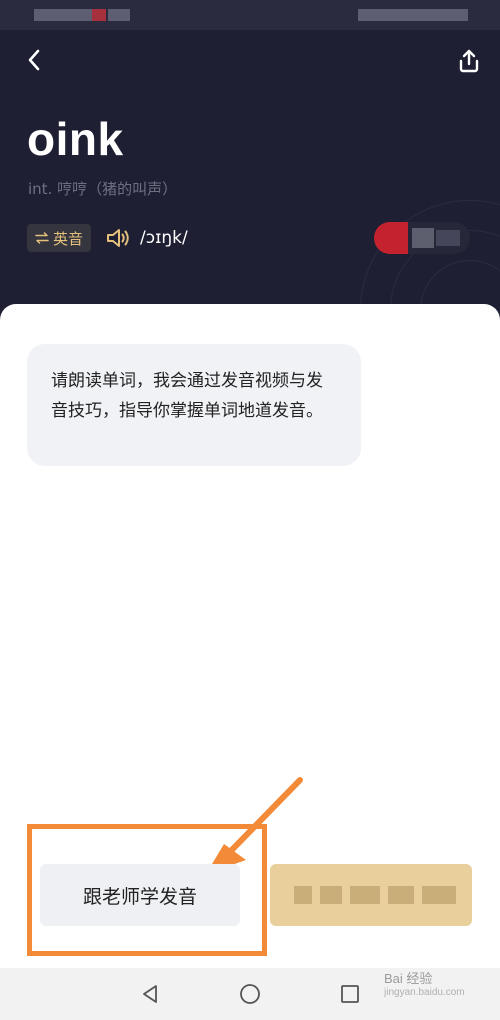 The image size is (500, 1020). What do you see at coordinates (99, 15) in the screenshot?
I see `status-red-pixel` at bounding box center [99, 15].